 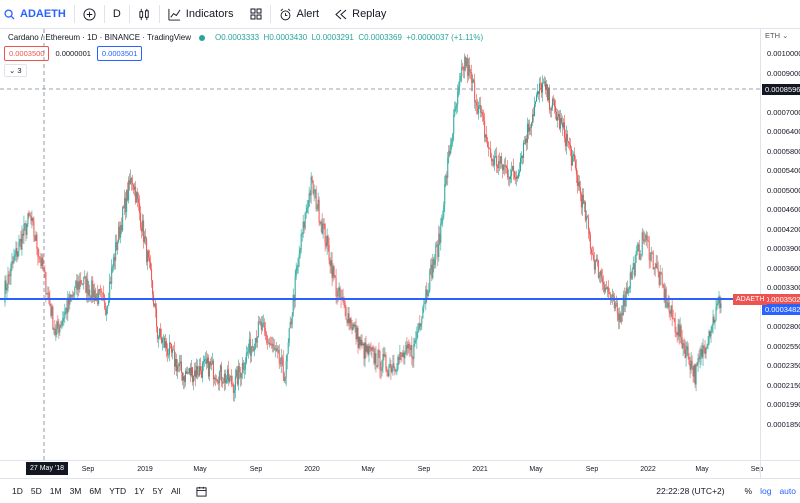 What do you see at coordinates (117, 14) in the screenshot?
I see `interval-button: D` at bounding box center [117, 14].